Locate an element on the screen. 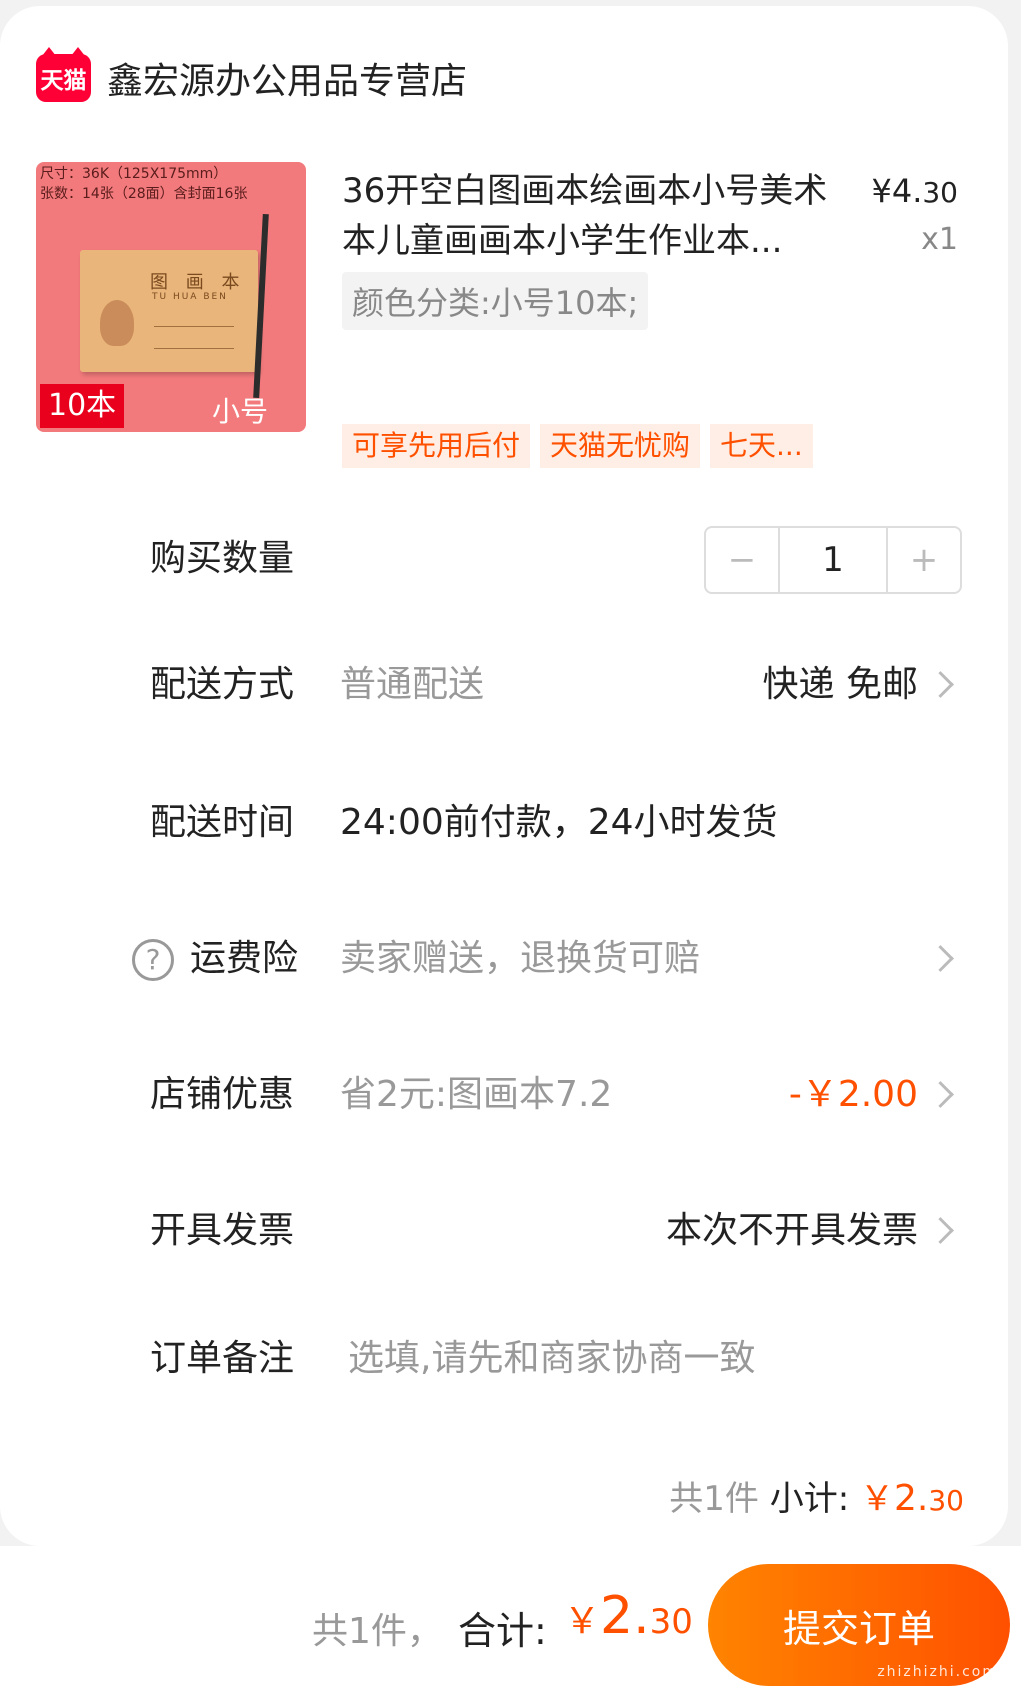 This screenshot has height=1705, width=1021. product-price: ¥4.30 is located at coordinates (914, 191).